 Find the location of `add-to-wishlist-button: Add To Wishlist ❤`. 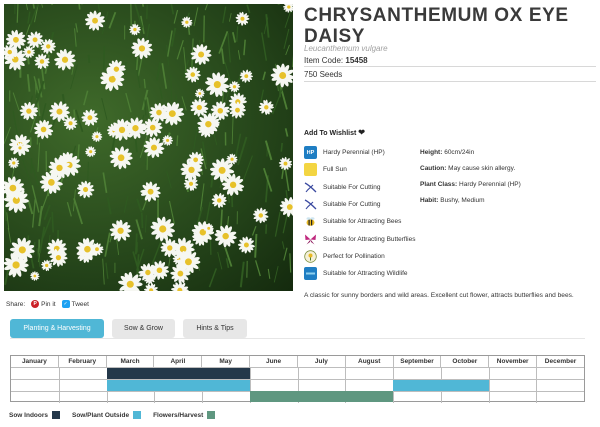

add-to-wishlist-button: Add To Wishlist ❤ is located at coordinates (334, 132).